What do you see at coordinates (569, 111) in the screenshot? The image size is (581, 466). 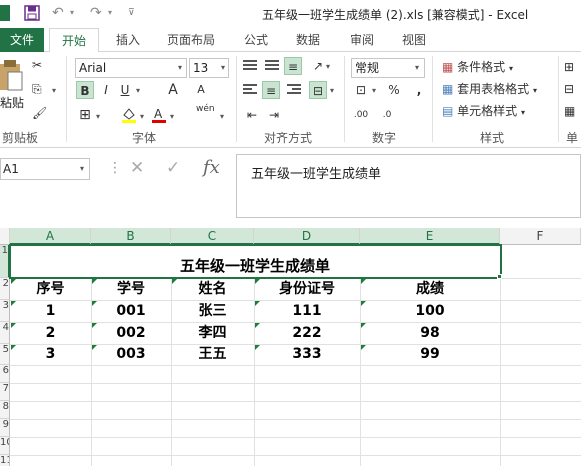 I see `format-cells-icon: ▦` at bounding box center [569, 111].